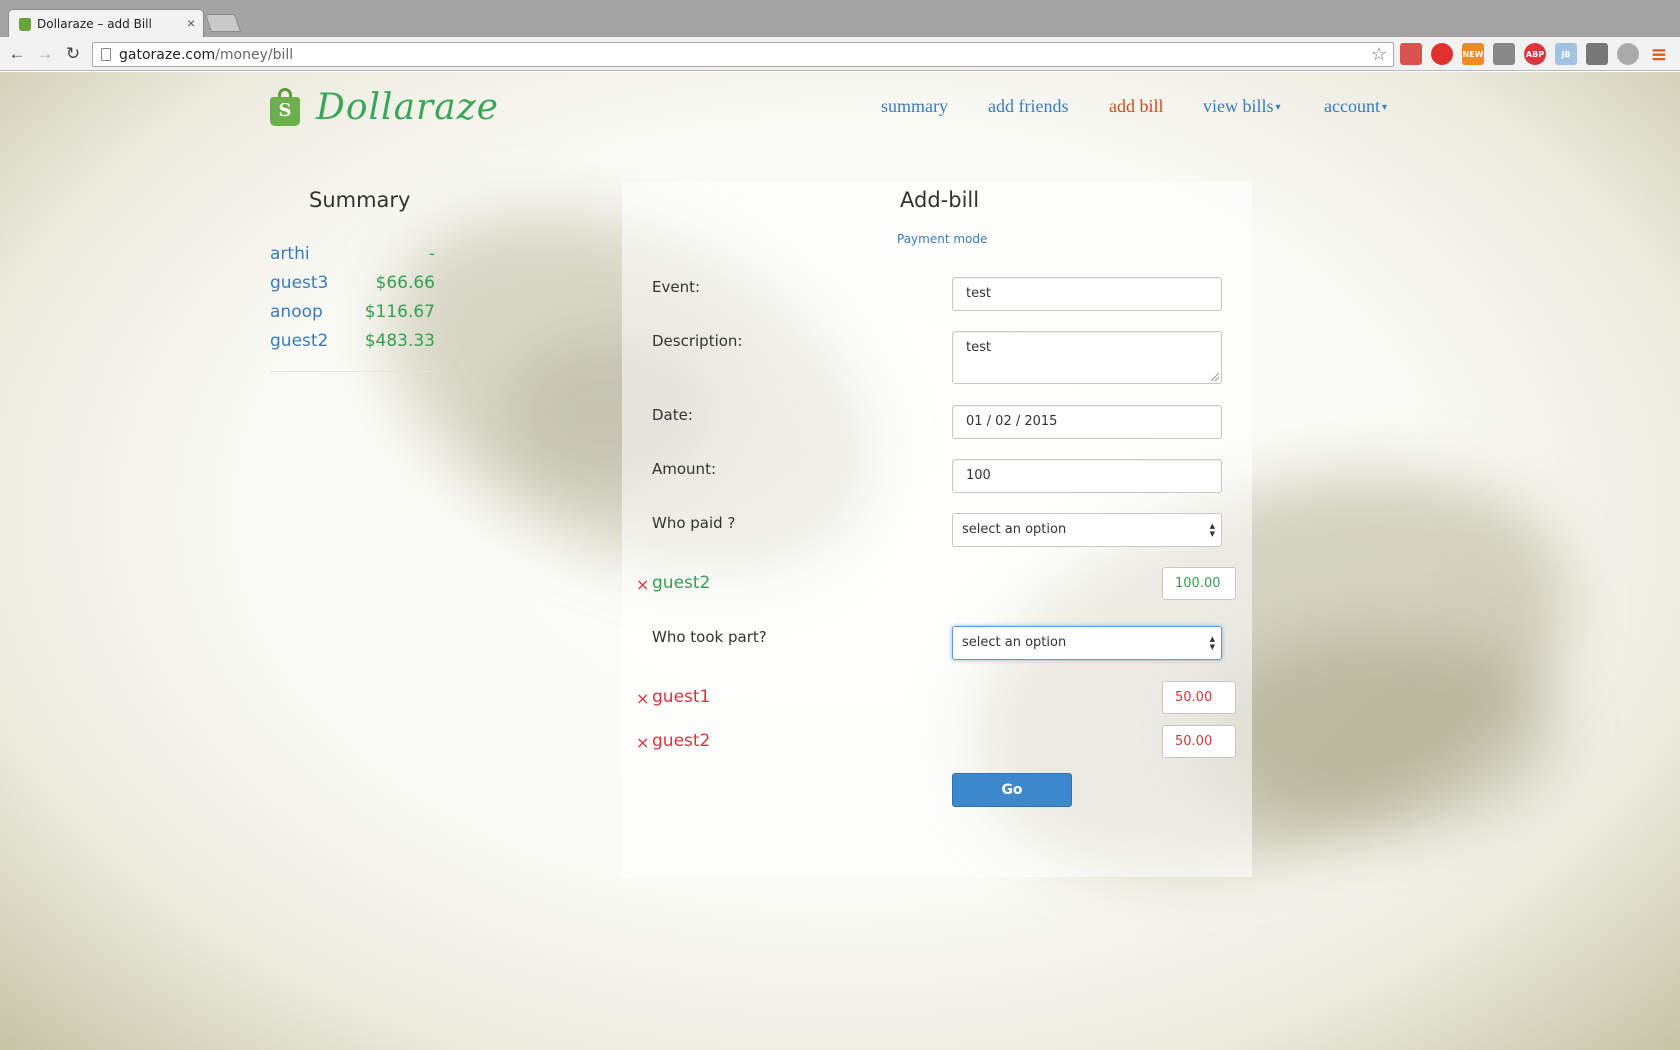 The image size is (1680, 1050). Describe the element at coordinates (290, 254) in the screenshot. I see `summary-name: arthi` at that location.